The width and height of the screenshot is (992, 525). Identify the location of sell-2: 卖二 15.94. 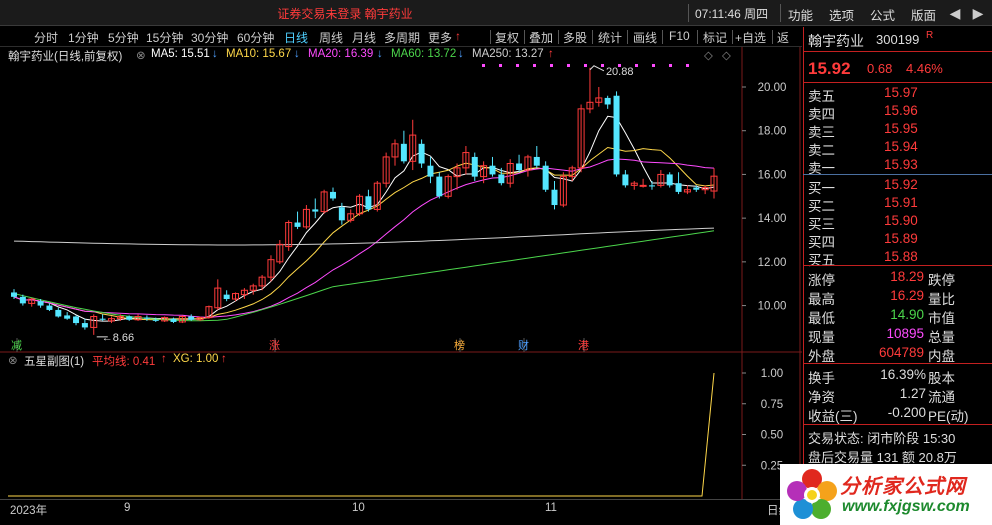
(897, 148).